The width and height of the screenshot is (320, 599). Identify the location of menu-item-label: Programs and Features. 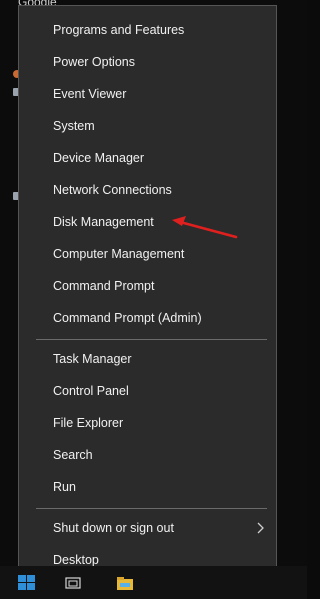
(119, 30).